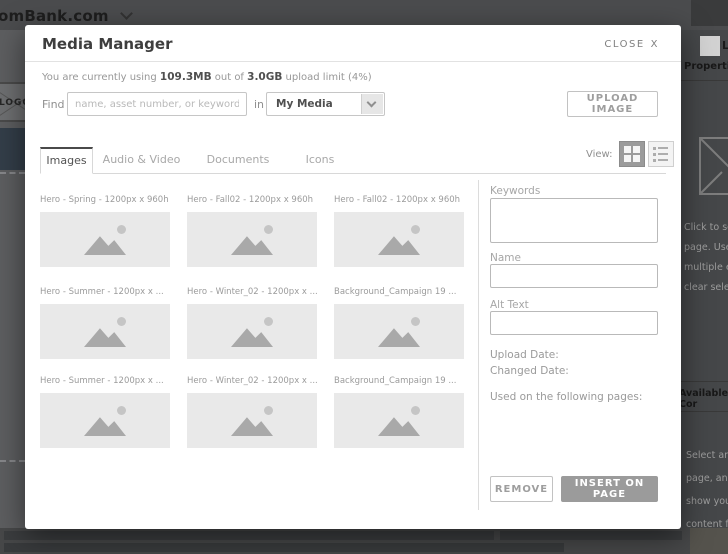 Image resolution: width=728 pixels, height=554 pixels. What do you see at coordinates (101, 77) in the screenshot?
I see `usage-prefix: You are currently using` at bounding box center [101, 77].